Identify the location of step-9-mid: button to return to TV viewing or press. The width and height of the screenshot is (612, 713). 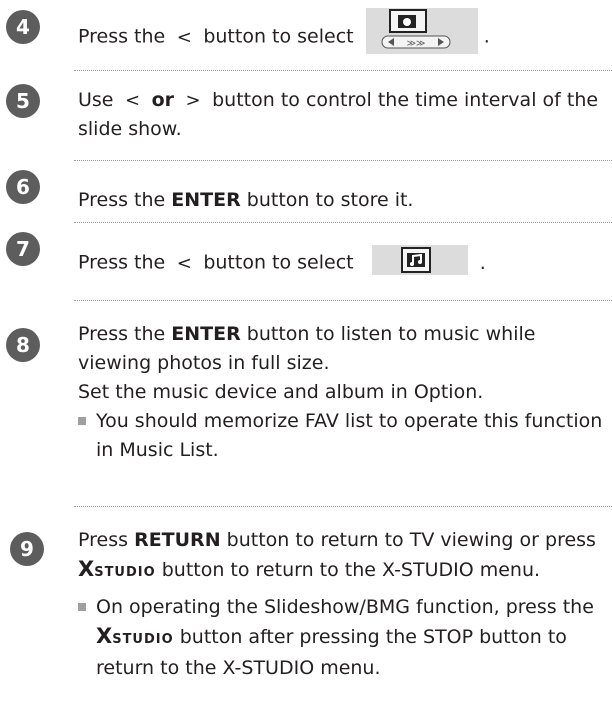
(411, 540).